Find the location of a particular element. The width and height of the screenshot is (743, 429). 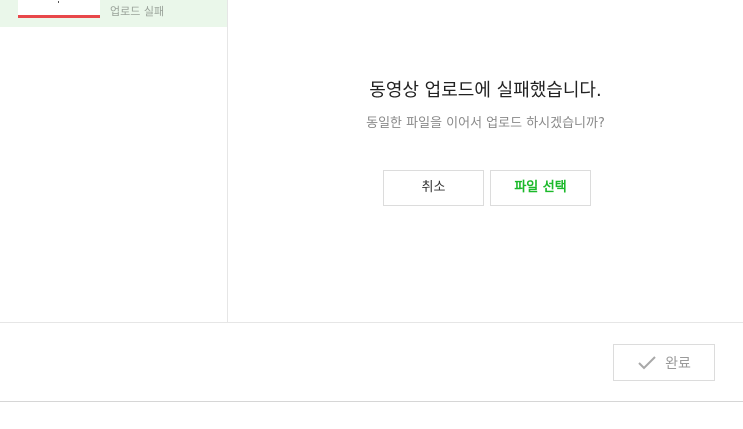

cancel-button: 취소 is located at coordinates (433, 188).